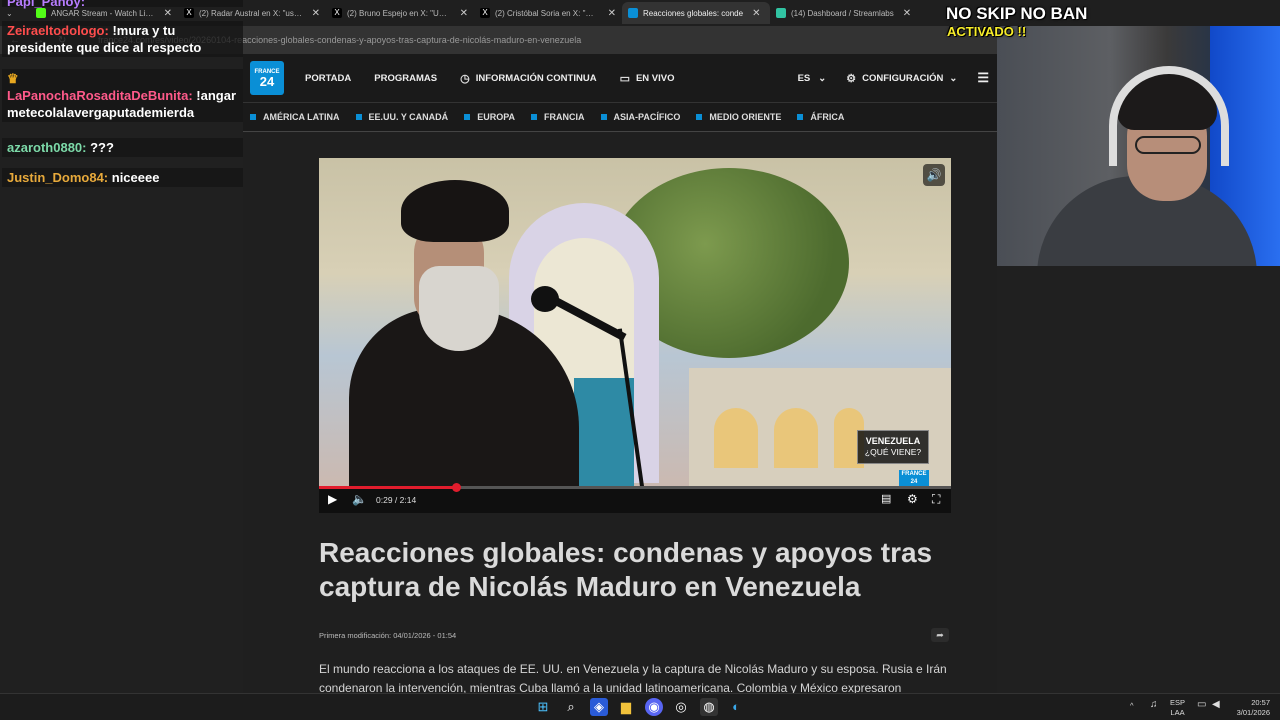  What do you see at coordinates (543, 707) in the screenshot?
I see `start-icon: ⊞` at bounding box center [543, 707].